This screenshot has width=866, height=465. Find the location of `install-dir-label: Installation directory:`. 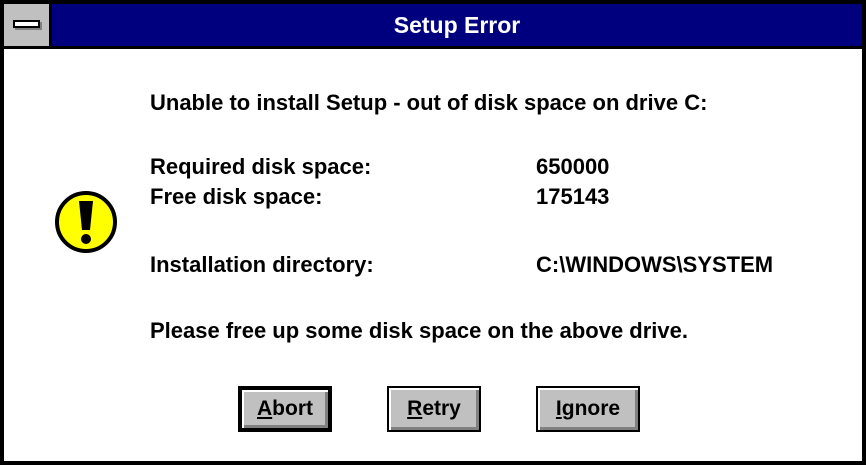

install-dir-label: Installation directory: is located at coordinates (262, 264).